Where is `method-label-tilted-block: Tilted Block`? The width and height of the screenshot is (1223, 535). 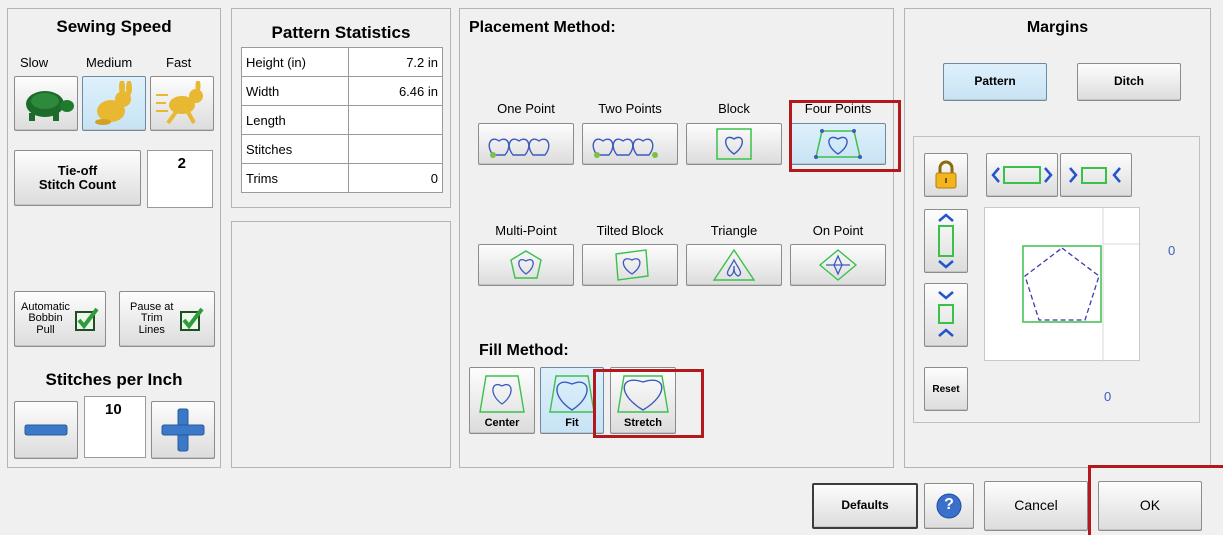 method-label-tilted-block: Tilted Block is located at coordinates (630, 230).